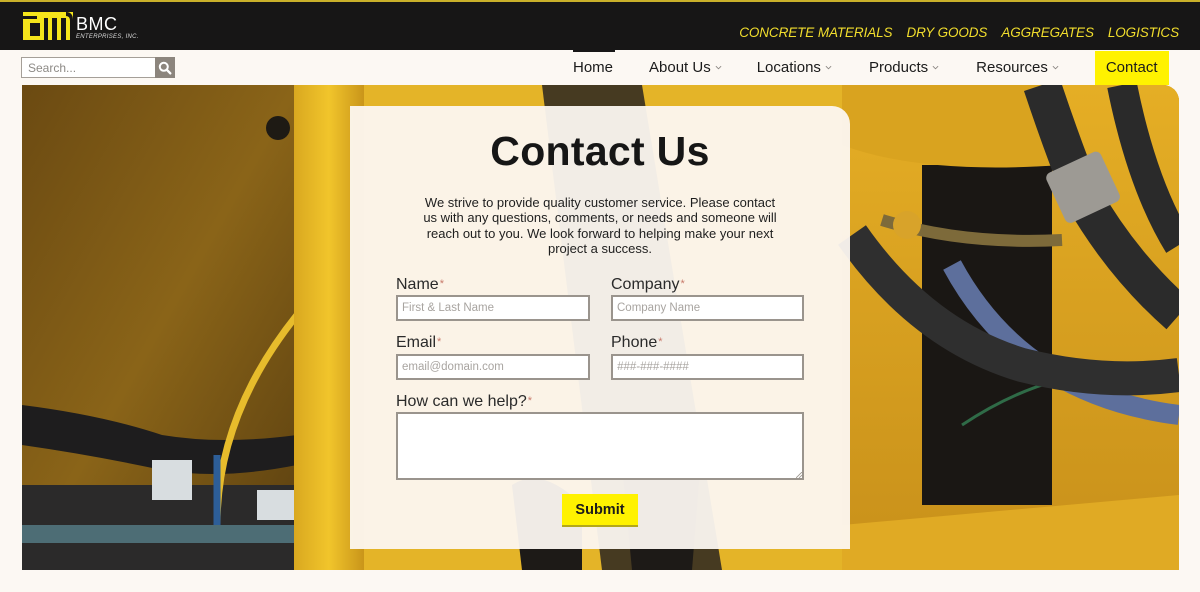 The width and height of the screenshot is (1200, 592). I want to click on message-textarea, so click(600, 446).